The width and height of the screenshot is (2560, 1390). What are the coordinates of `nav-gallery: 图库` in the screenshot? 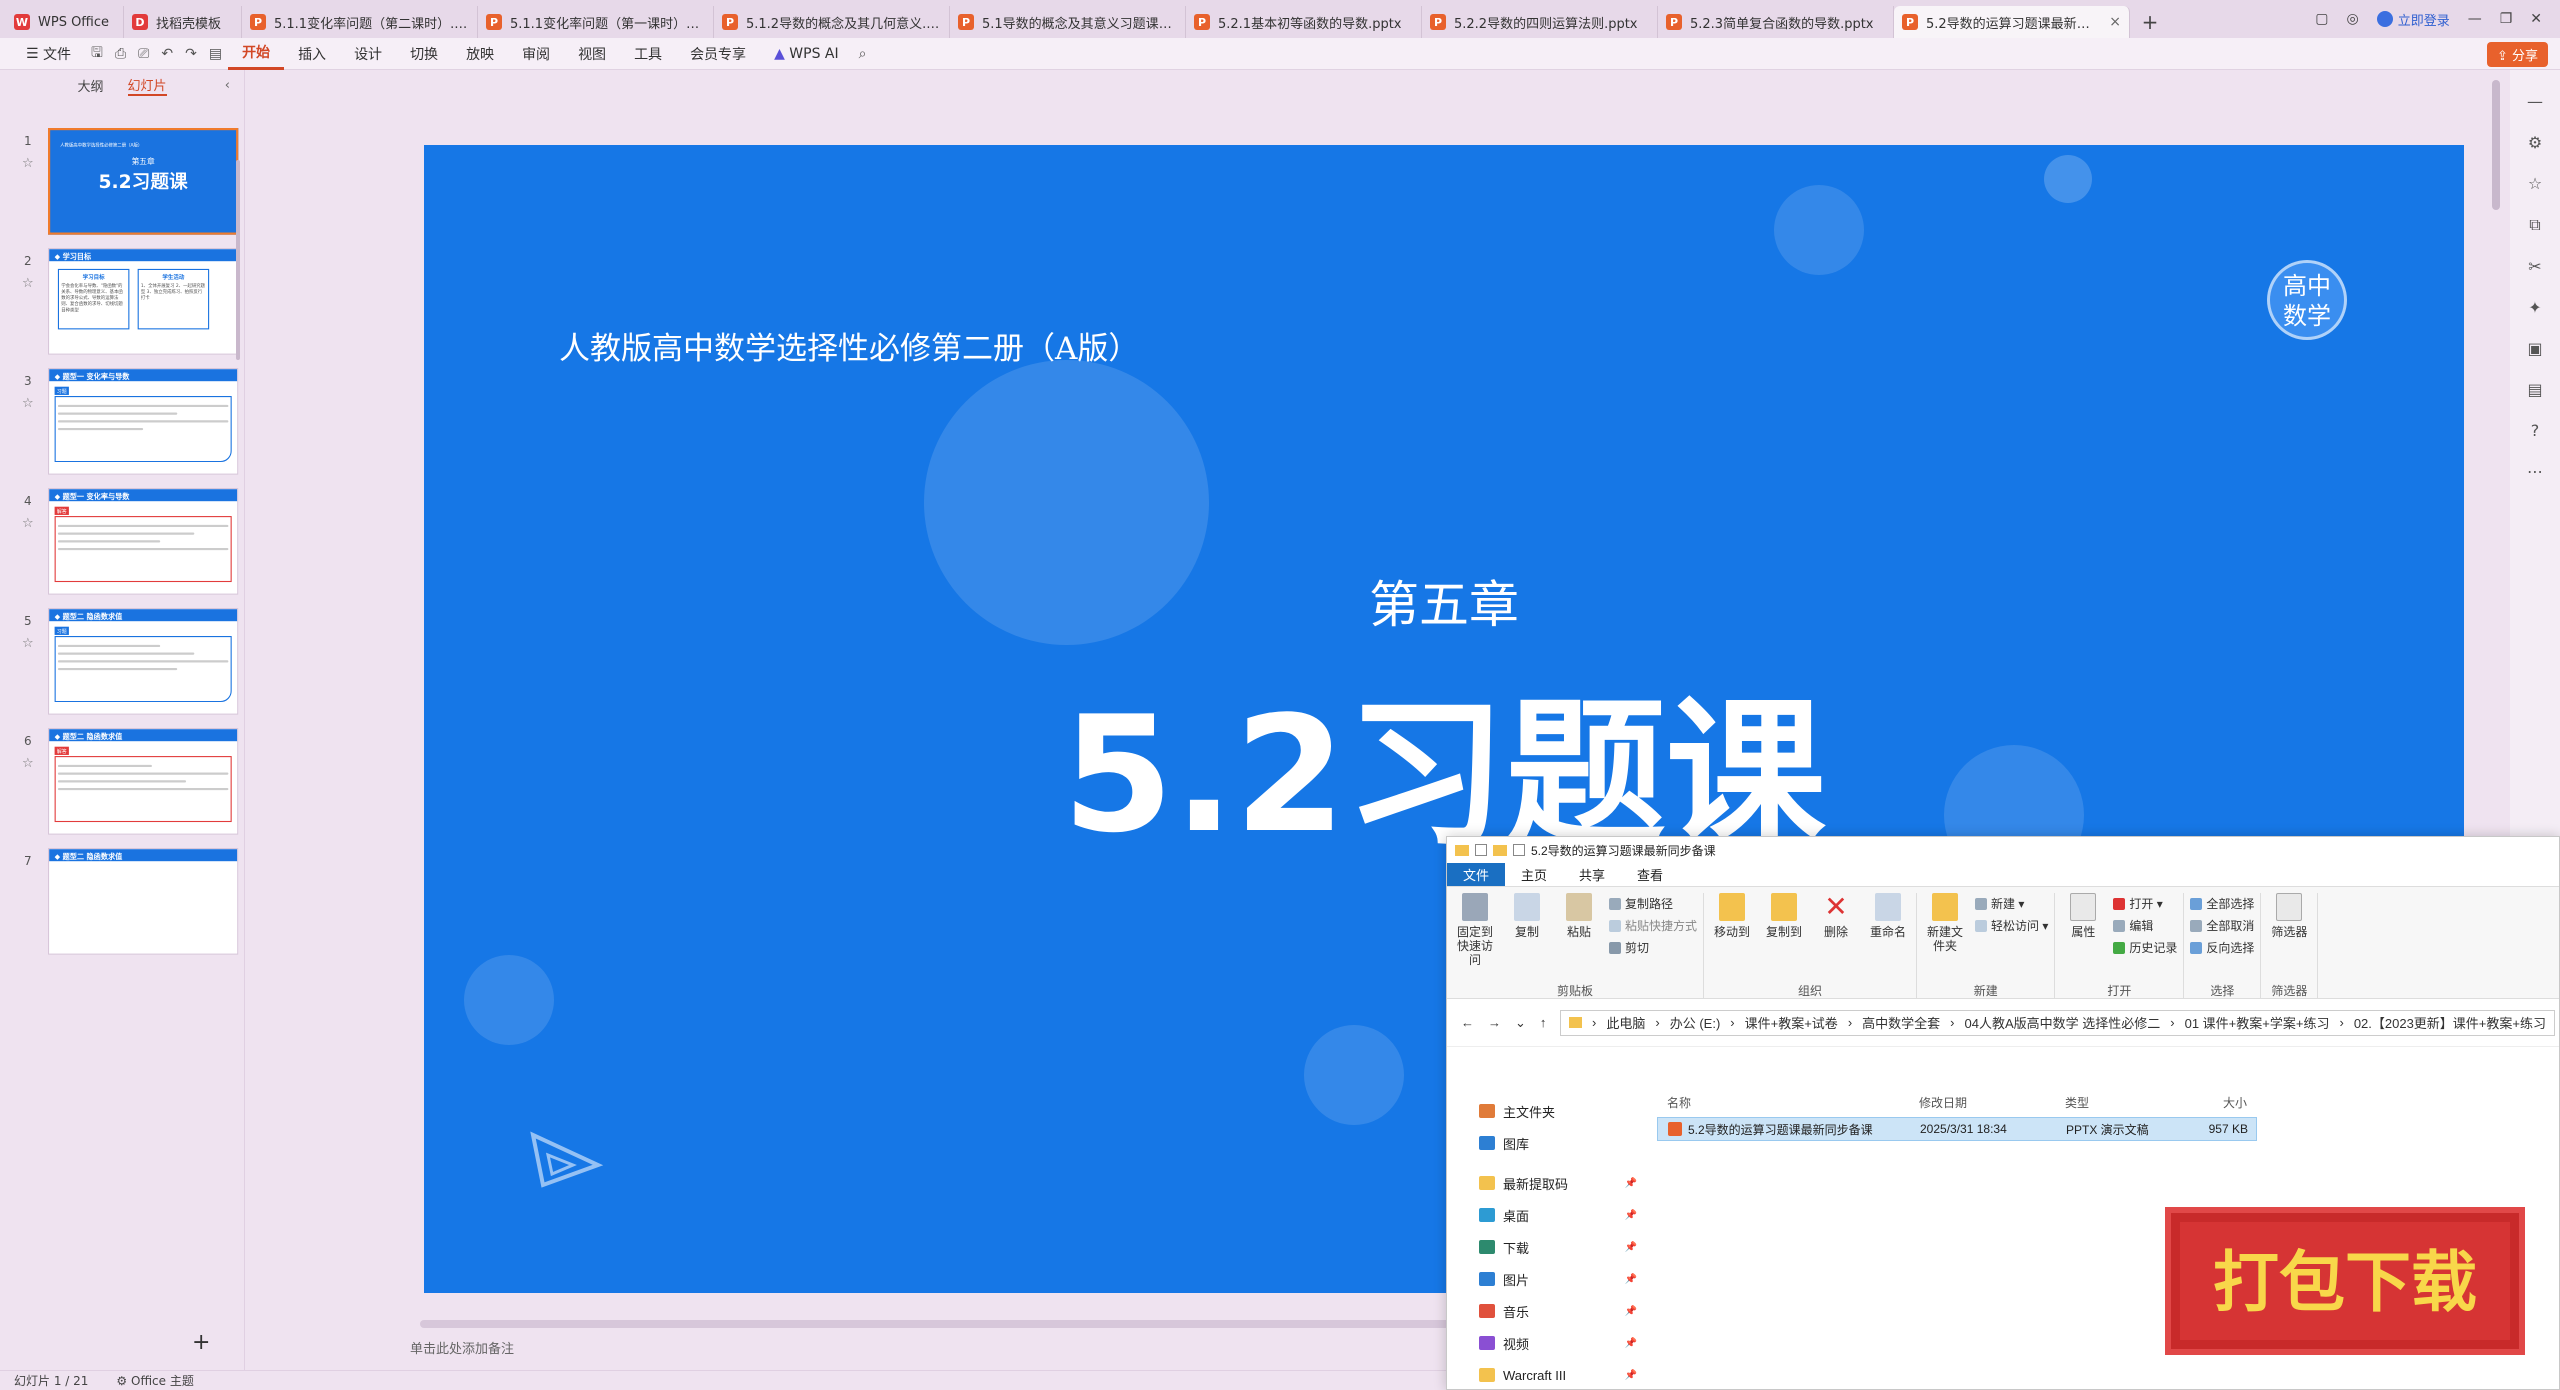 It's located at (1547, 1143).